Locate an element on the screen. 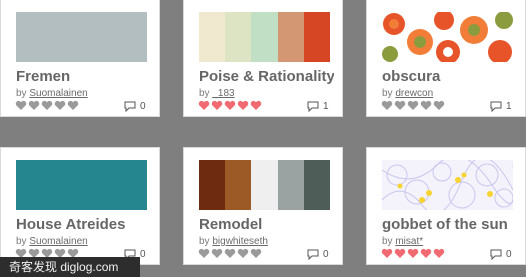  palette-title: Fremen is located at coordinates (83, 76).